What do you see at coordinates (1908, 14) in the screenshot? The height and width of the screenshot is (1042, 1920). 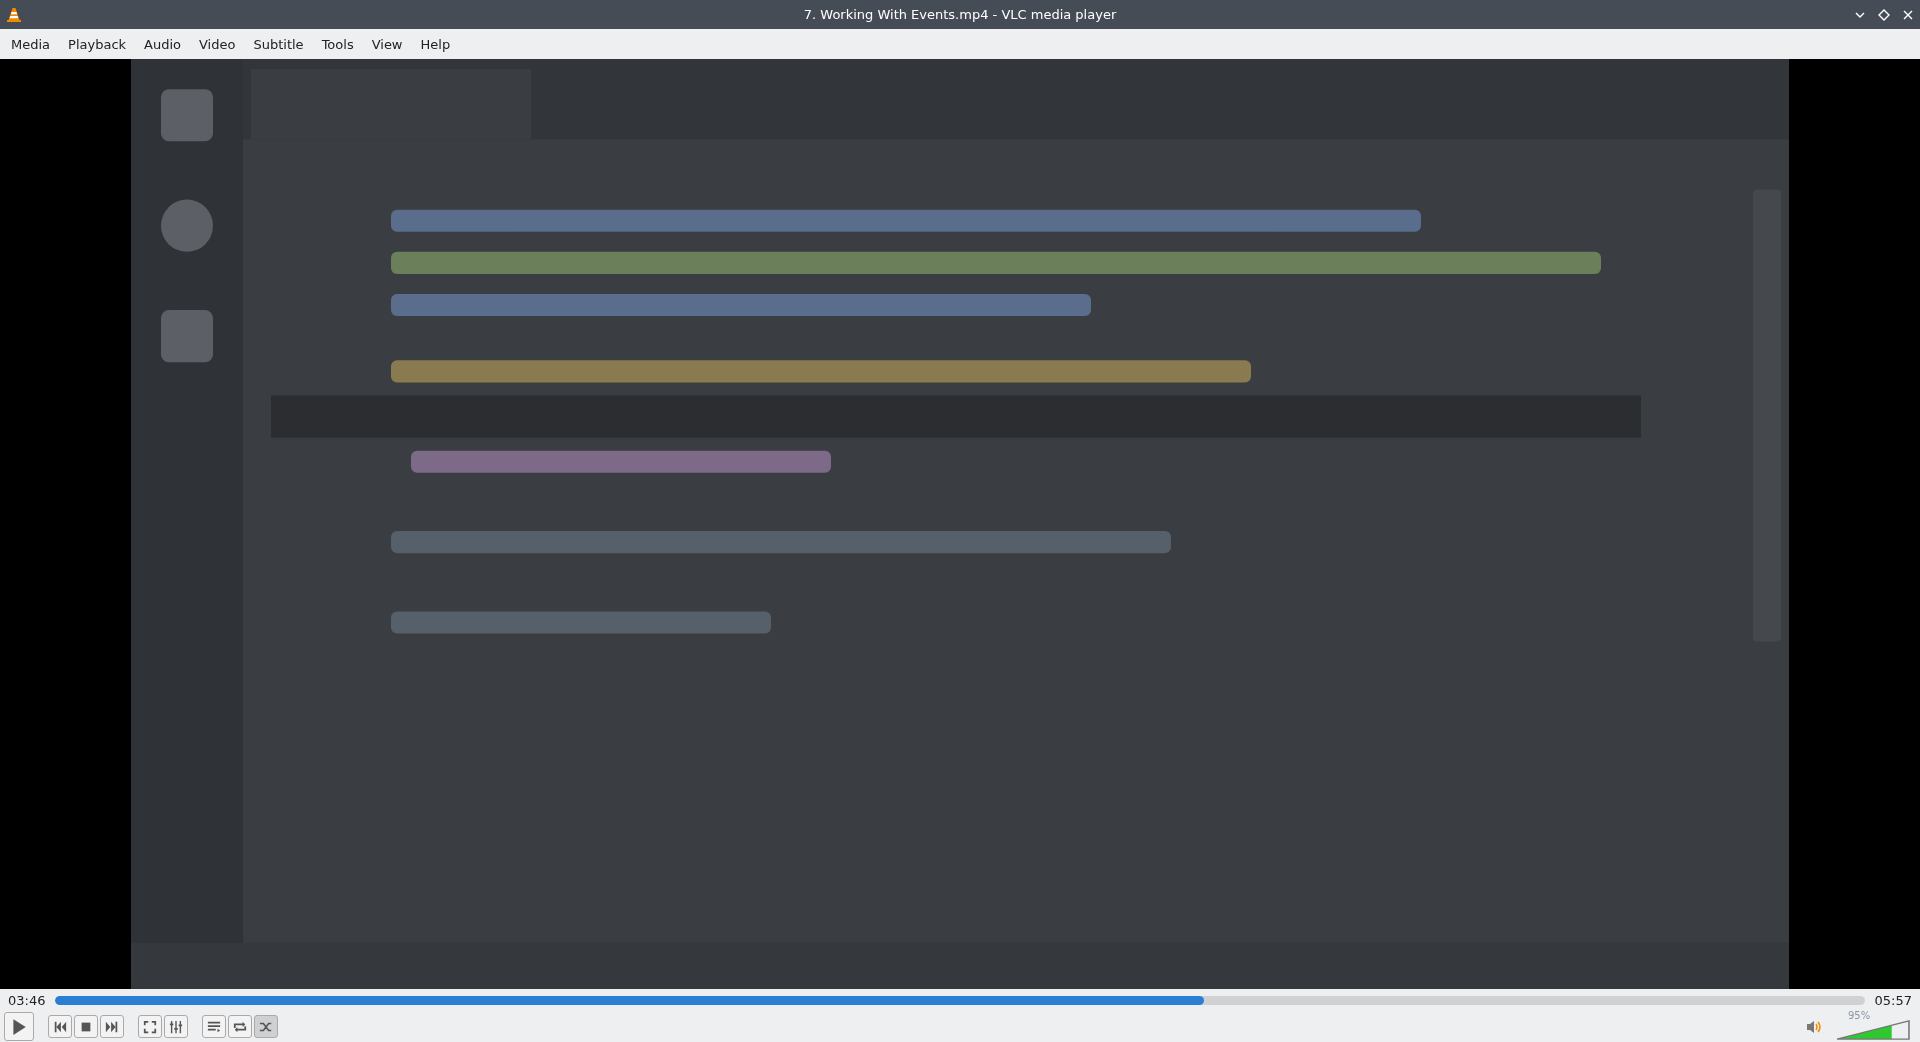 I see `close-icon` at bounding box center [1908, 14].